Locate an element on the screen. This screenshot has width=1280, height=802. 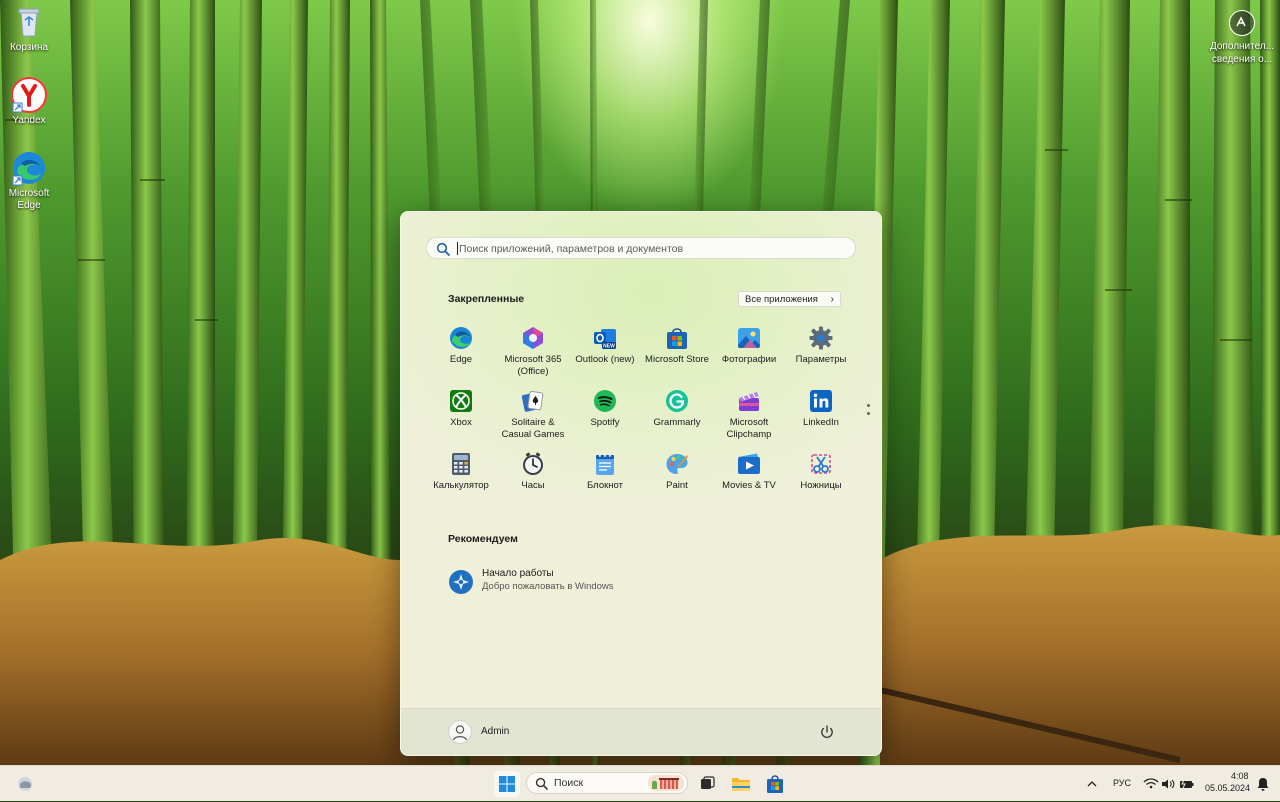
all-apps-button: Все приложения › is located at coordinates (789, 299).